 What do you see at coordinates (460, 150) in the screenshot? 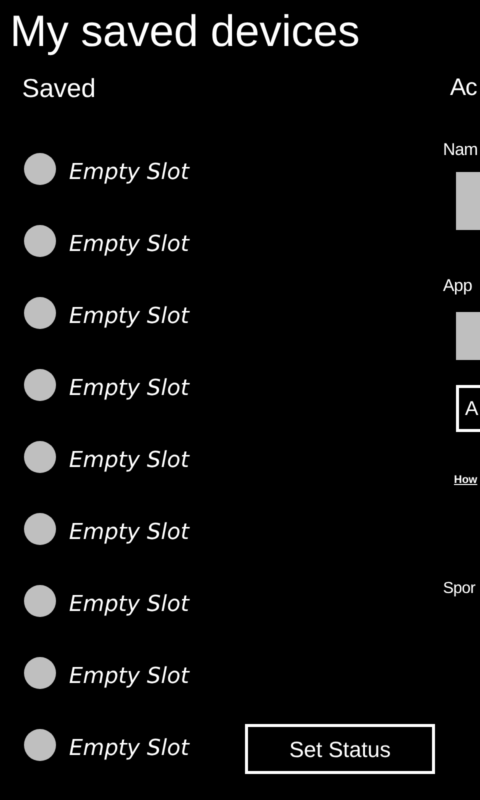
I see `field-label: Nam` at bounding box center [460, 150].